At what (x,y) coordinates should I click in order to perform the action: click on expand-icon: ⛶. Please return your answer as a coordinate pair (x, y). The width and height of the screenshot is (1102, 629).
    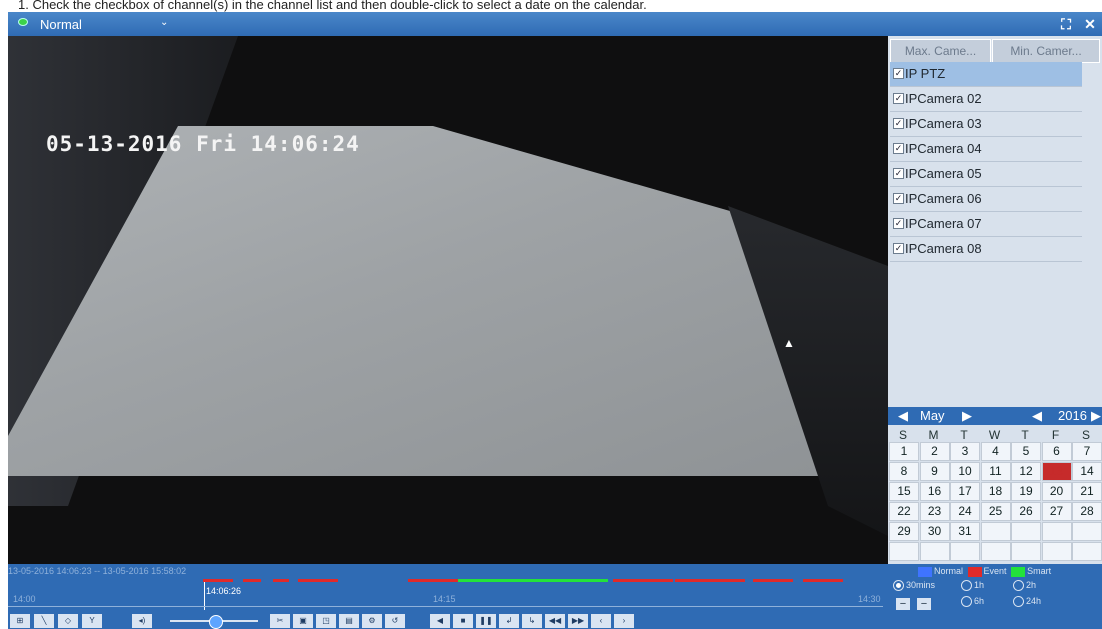
    Looking at the image, I should click on (1066, 24).